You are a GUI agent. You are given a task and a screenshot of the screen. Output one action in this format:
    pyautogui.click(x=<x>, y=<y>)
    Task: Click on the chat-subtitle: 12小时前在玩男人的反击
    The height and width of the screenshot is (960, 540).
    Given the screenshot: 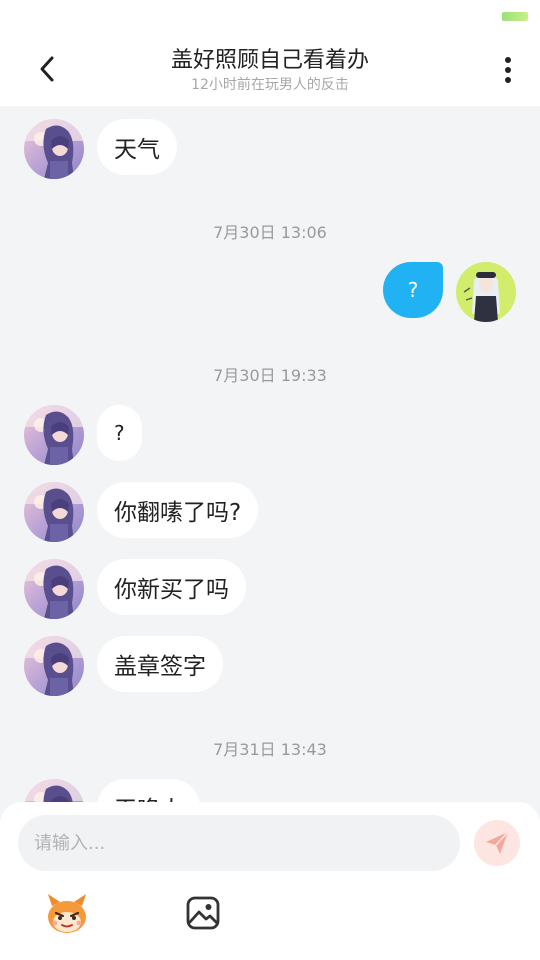 What is the action you would take?
    pyautogui.click(x=270, y=85)
    